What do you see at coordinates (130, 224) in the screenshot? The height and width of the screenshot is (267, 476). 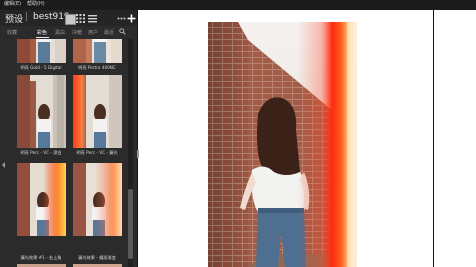 I see `scrollbar-thumb` at bounding box center [130, 224].